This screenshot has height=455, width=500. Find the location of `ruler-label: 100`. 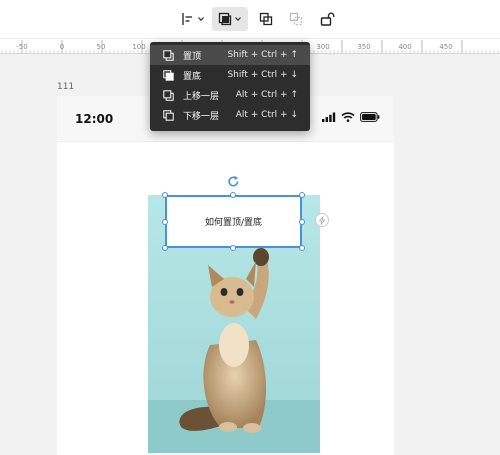

ruler-label: 100 is located at coordinates (139, 47).